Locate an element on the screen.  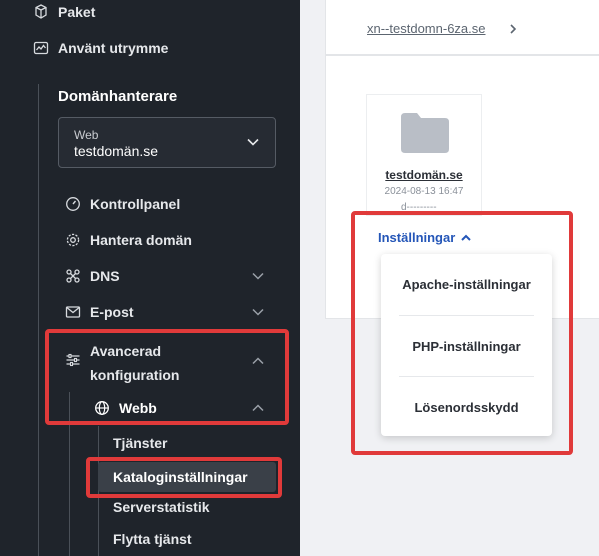
section-title: Domänhanterare is located at coordinates (118, 96).